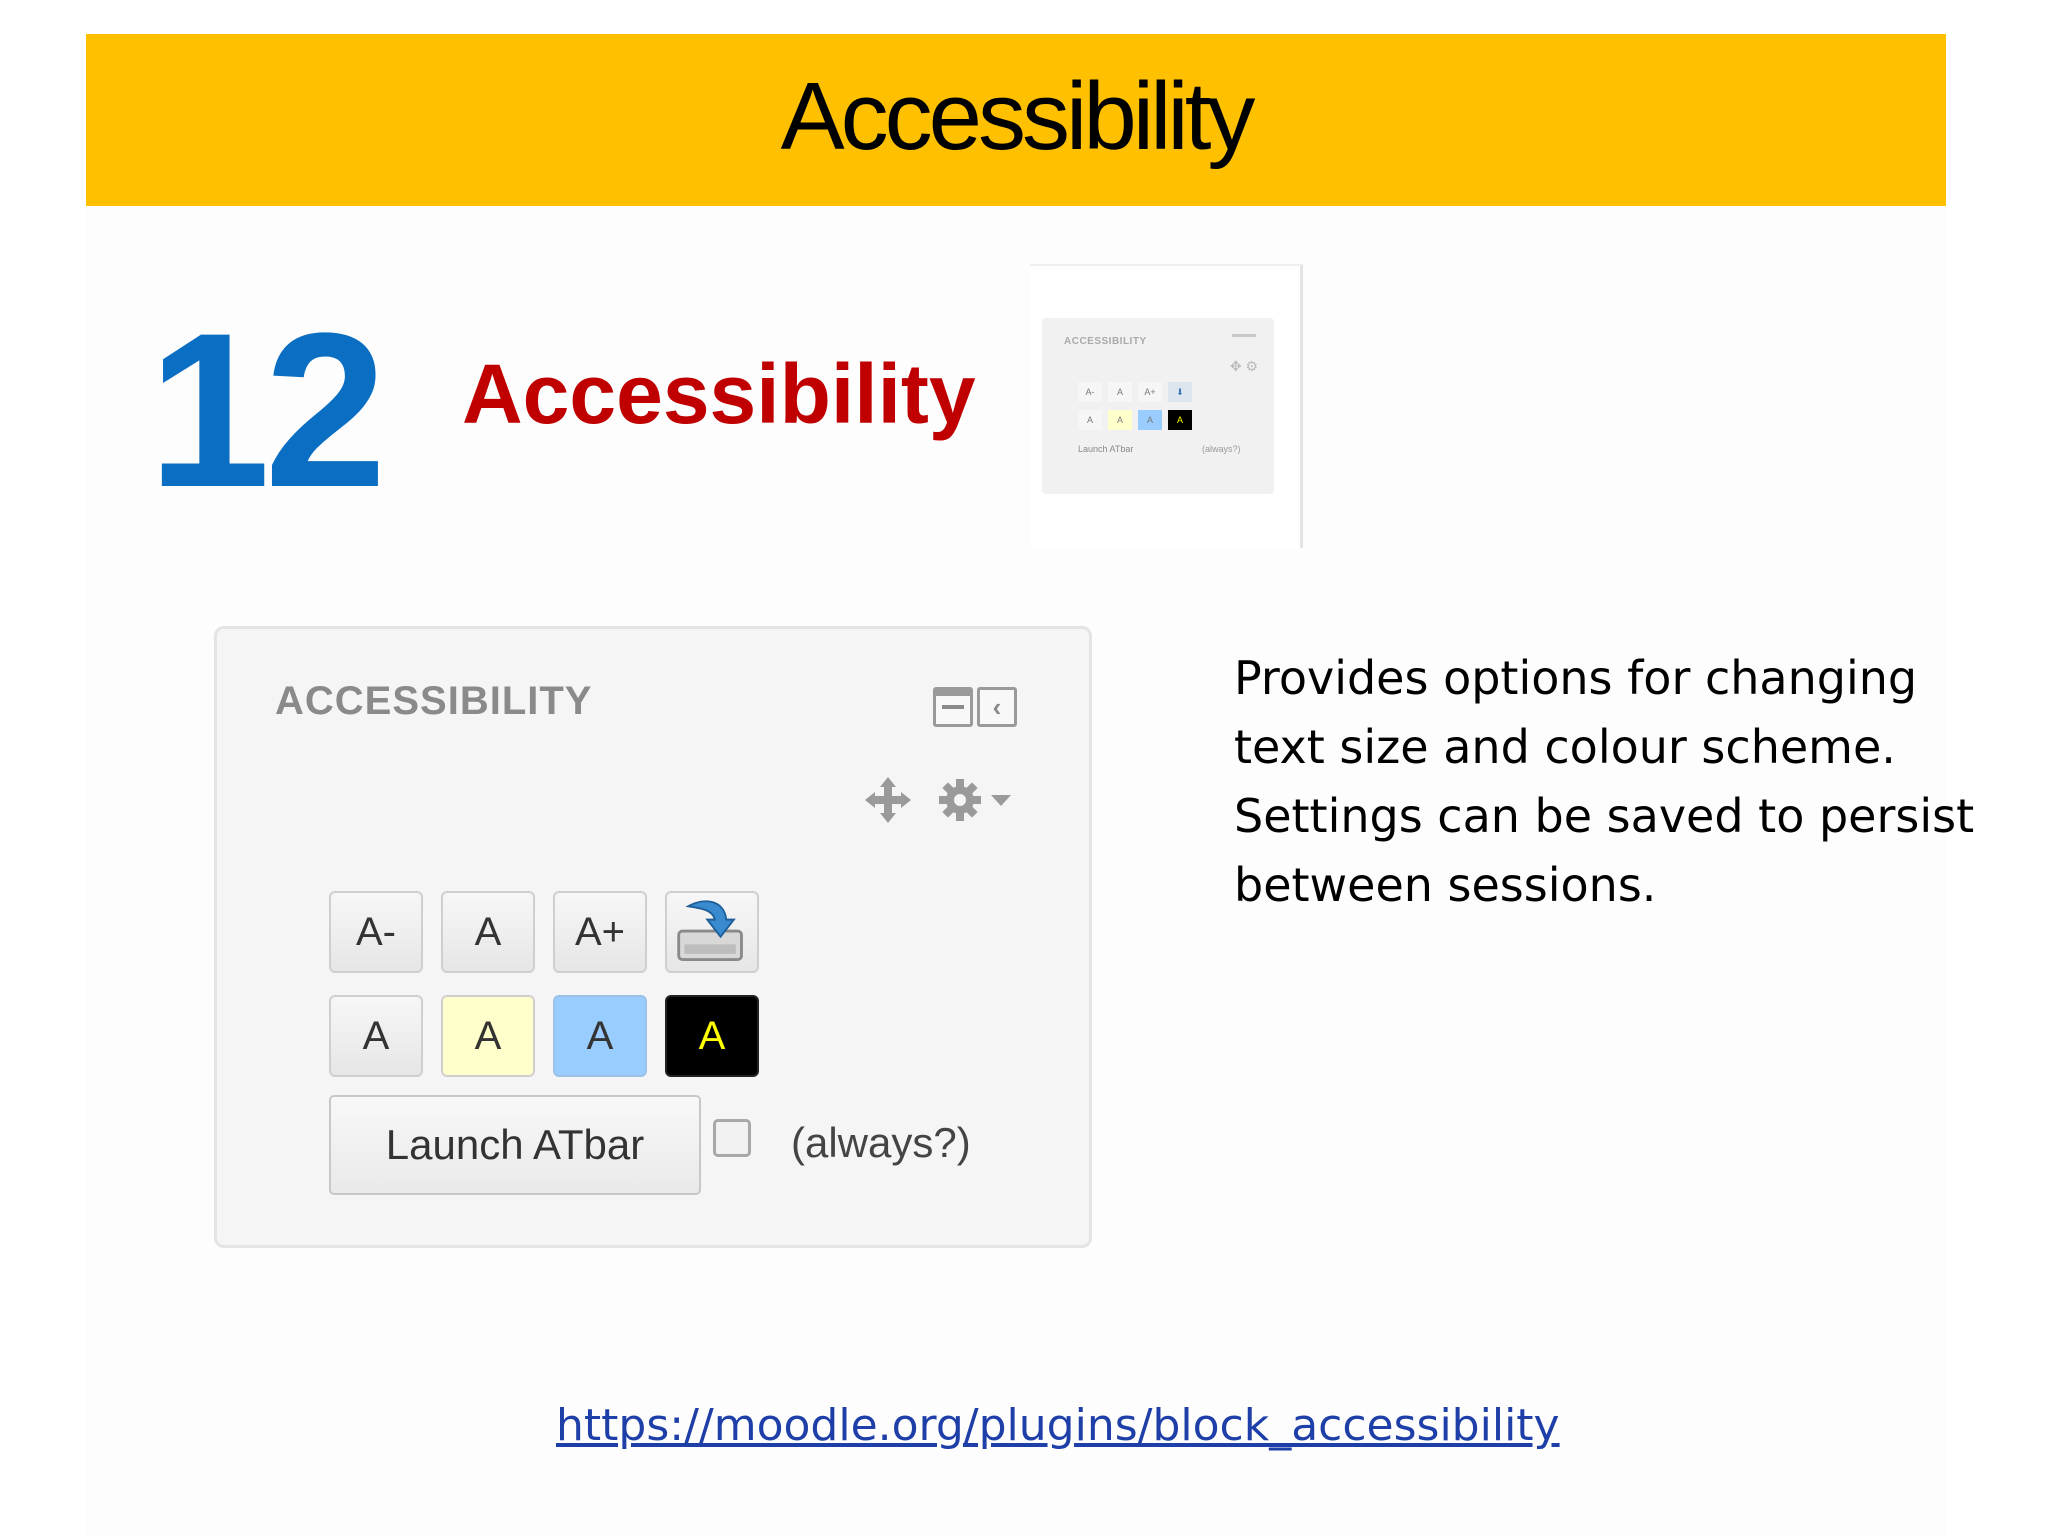 Image resolution: width=2048 pixels, height=1536 pixels. What do you see at coordinates (1565, 747) in the screenshot?
I see `description-line: text size and colour scheme.` at bounding box center [1565, 747].